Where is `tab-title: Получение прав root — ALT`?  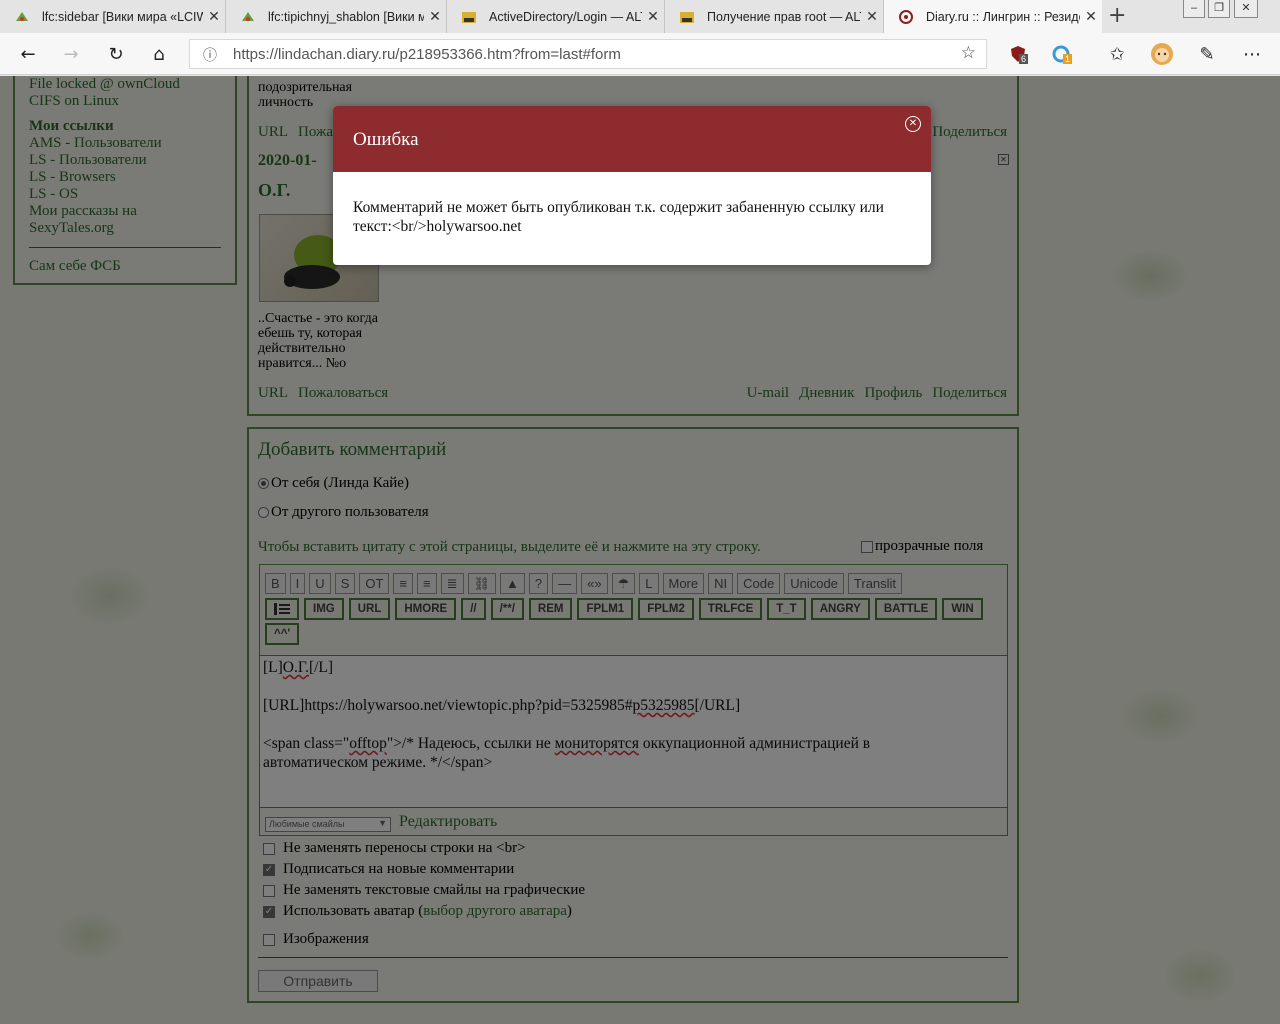 tab-title: Получение прав root — ALT is located at coordinates (784, 16).